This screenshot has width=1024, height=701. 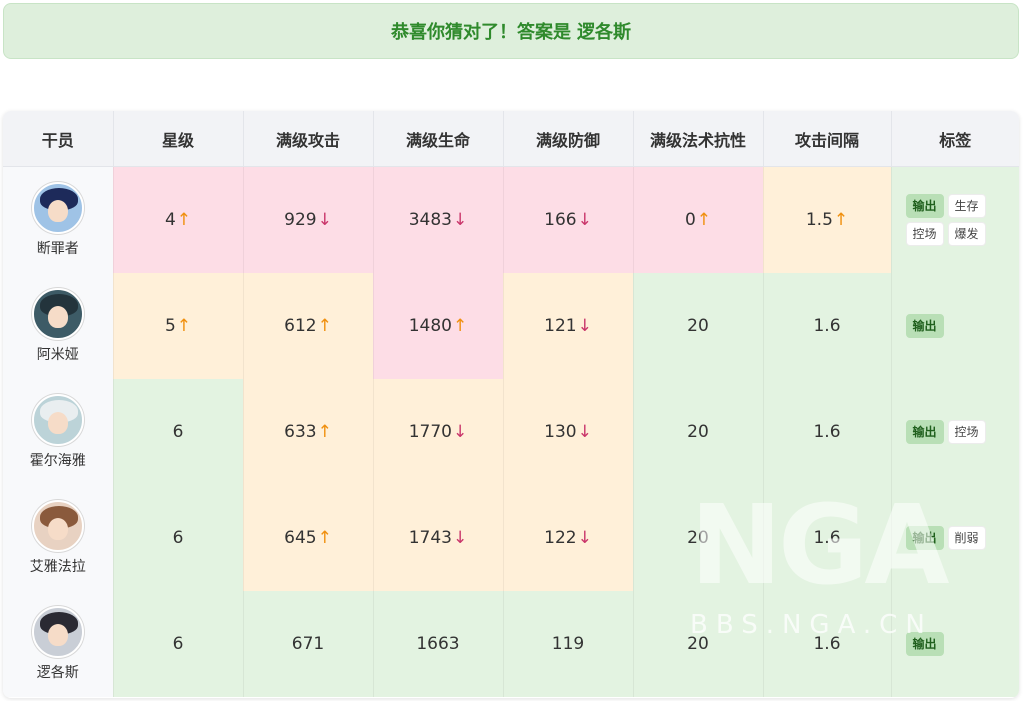 I want to click on table-header-row: 干员 星级 满级攻击 满级生命 满级防御 满级法术抗性 攻击间隔 标签, so click(x=511, y=139).